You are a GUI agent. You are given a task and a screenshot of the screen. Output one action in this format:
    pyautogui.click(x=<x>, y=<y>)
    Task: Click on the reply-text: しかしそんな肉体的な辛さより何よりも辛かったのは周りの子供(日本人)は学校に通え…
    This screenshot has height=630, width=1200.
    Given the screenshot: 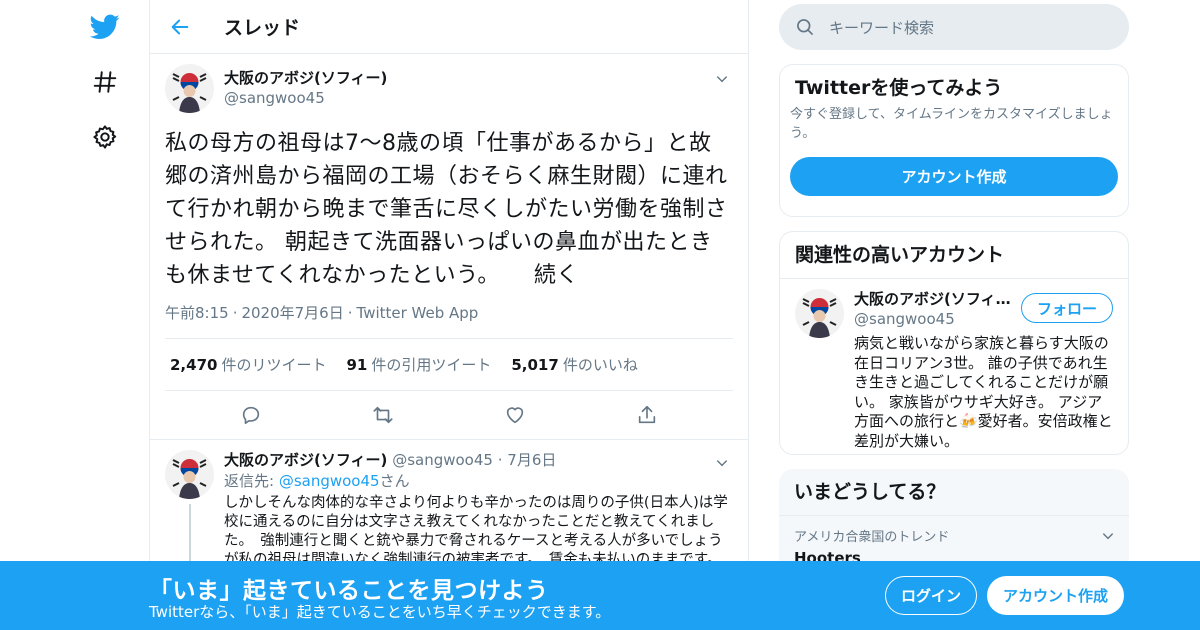 What is the action you would take?
    pyautogui.click(x=476, y=531)
    